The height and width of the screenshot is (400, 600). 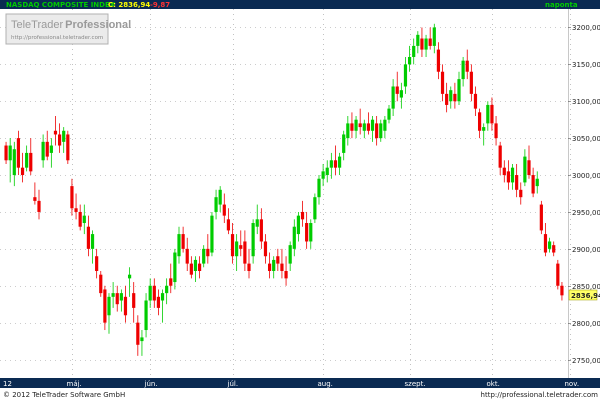 What do you see at coordinates (233, 384) in the screenshot?
I see `x-tick-label: júl.` at bounding box center [233, 384].